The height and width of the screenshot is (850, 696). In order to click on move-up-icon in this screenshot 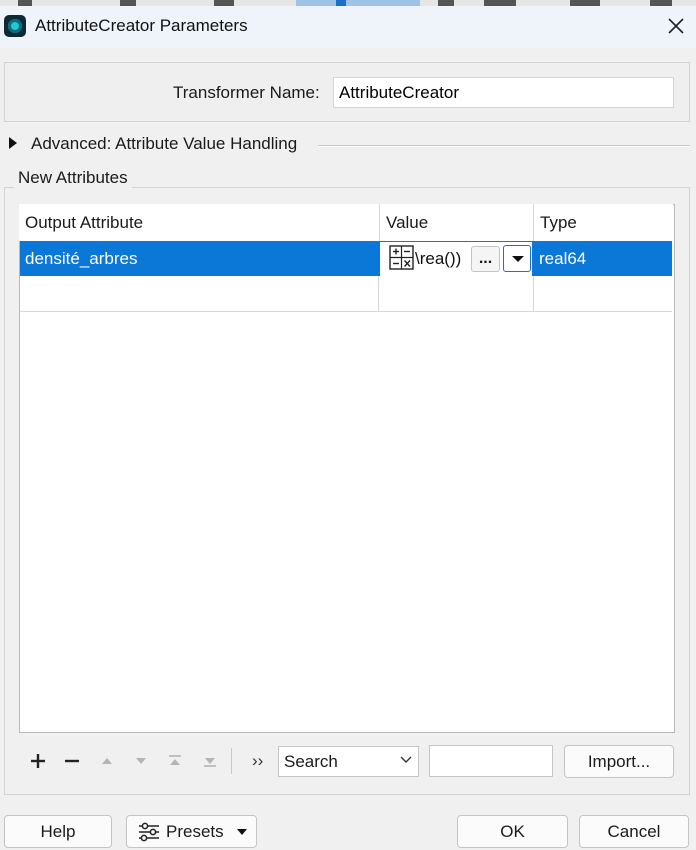, I will do `click(107, 761)`.